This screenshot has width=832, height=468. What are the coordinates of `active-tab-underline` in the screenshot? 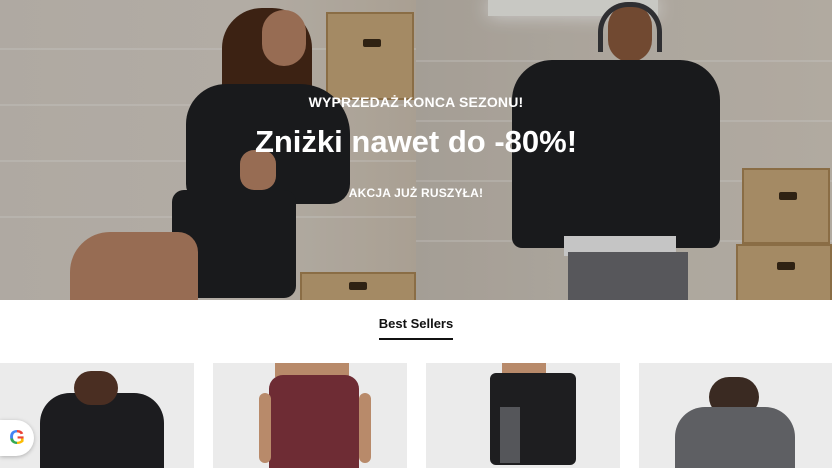 It's located at (416, 339).